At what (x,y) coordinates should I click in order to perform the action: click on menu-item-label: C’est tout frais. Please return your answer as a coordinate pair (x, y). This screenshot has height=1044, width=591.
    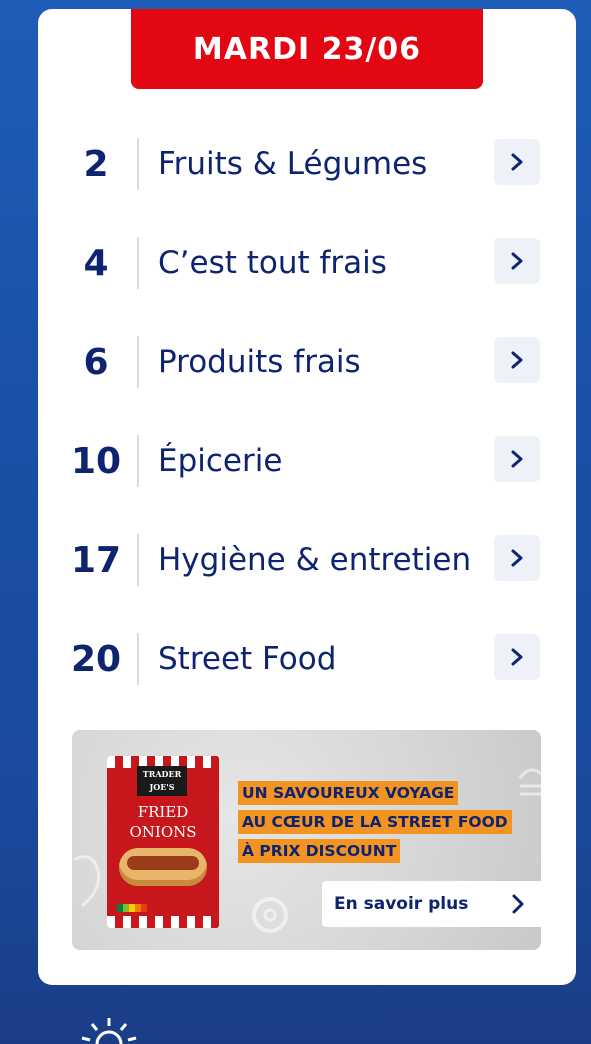
    Looking at the image, I should click on (272, 263).